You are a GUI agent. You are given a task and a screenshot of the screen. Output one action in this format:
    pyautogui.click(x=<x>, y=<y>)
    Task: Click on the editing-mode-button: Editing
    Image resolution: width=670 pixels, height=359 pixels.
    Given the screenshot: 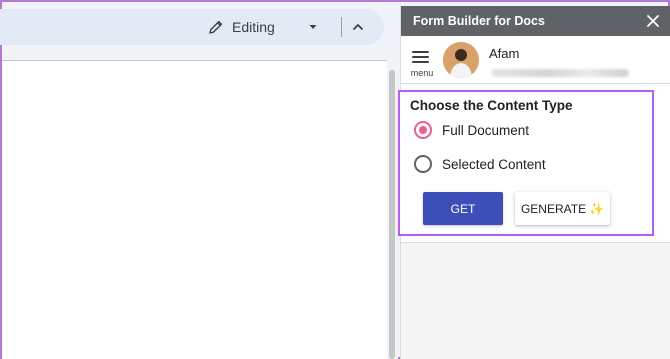 What is the action you would take?
    pyautogui.click(x=241, y=27)
    